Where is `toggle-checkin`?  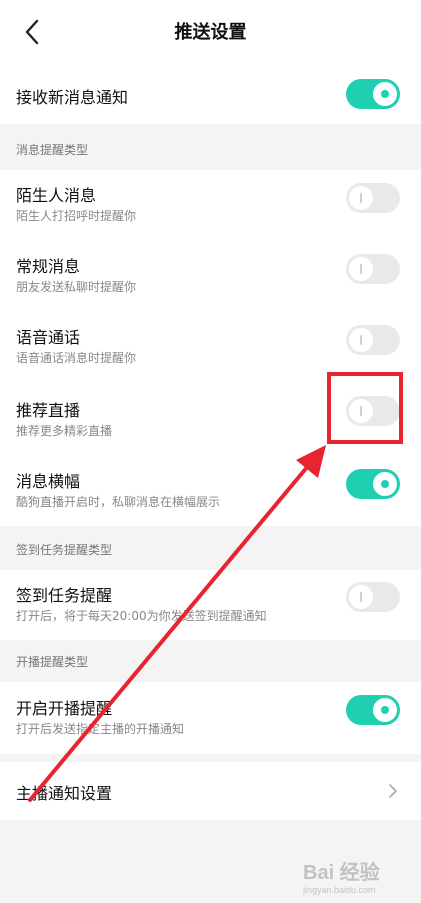
toggle-checkin is located at coordinates (373, 597).